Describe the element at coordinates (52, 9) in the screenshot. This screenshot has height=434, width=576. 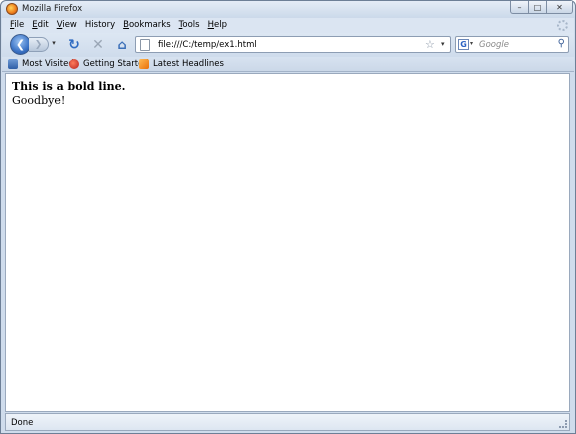
I see `window-title: Mozilla Firefox` at that location.